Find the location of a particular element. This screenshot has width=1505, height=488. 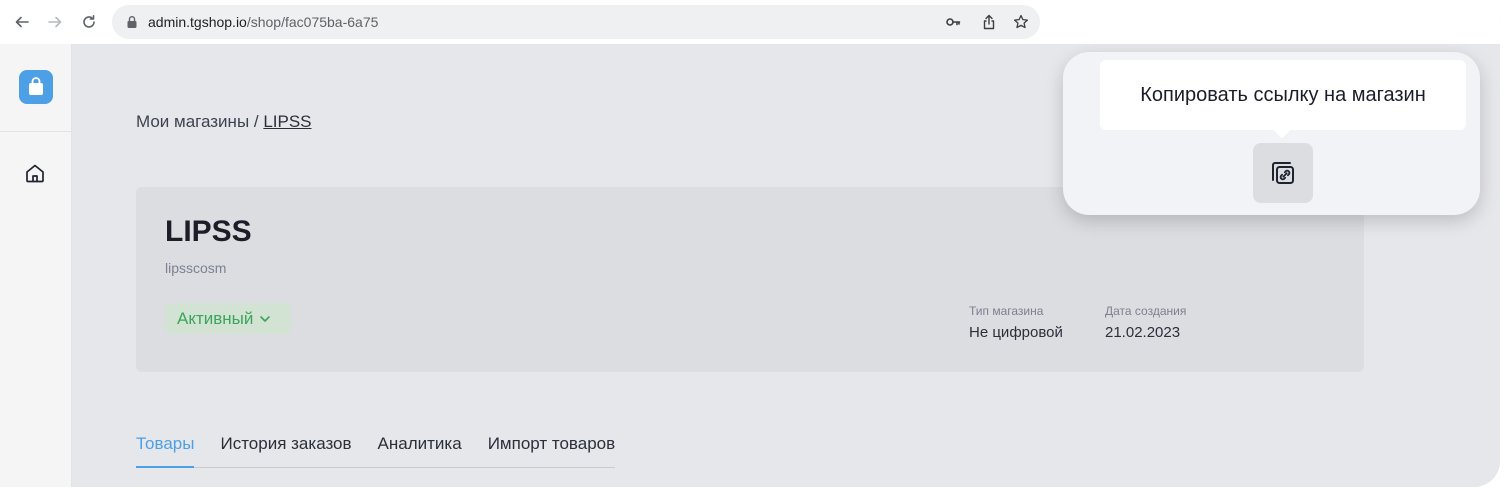

shop-type-value: Не цифровой is located at coordinates (1016, 332).